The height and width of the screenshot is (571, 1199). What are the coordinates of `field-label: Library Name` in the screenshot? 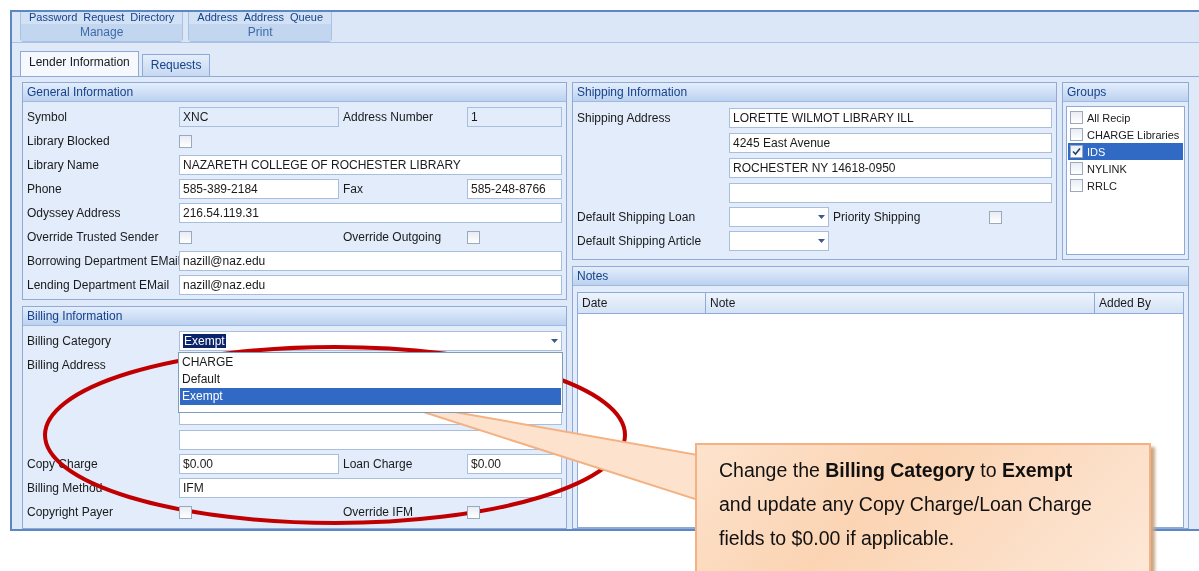 It's located at (64, 165).